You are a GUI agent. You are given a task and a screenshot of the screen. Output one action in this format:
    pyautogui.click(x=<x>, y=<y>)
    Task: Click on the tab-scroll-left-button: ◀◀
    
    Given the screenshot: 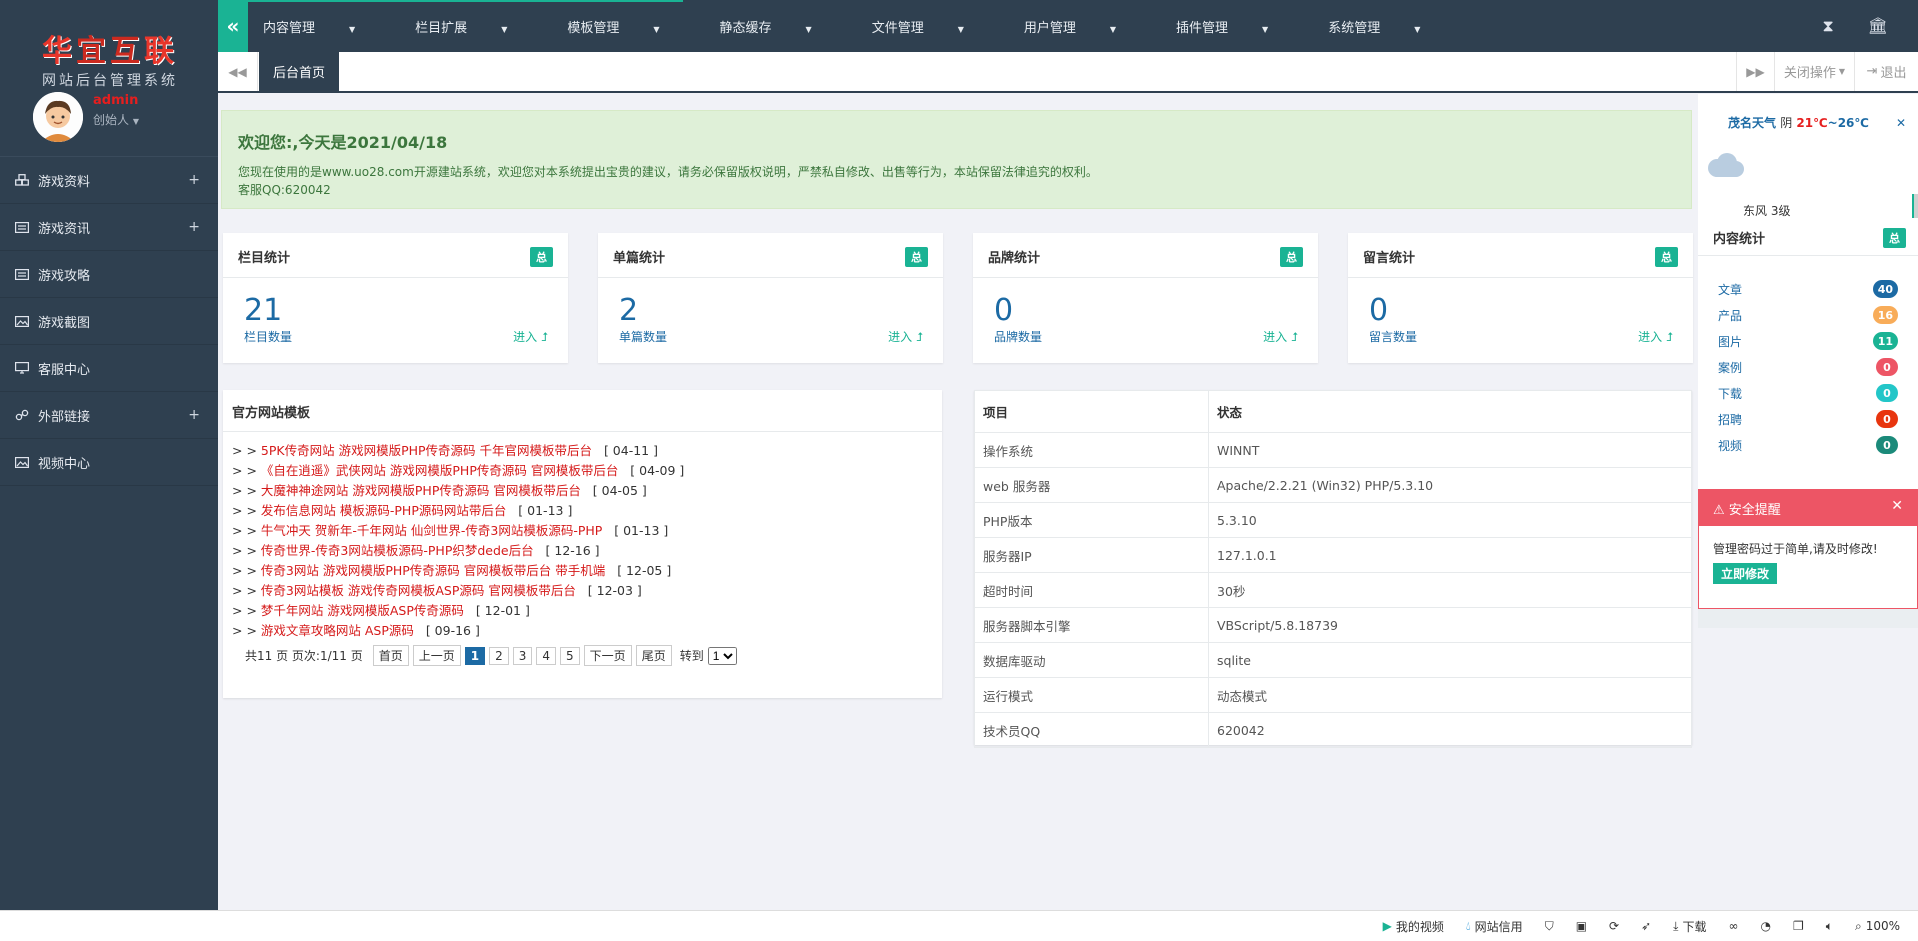 What is the action you would take?
    pyautogui.click(x=238, y=71)
    